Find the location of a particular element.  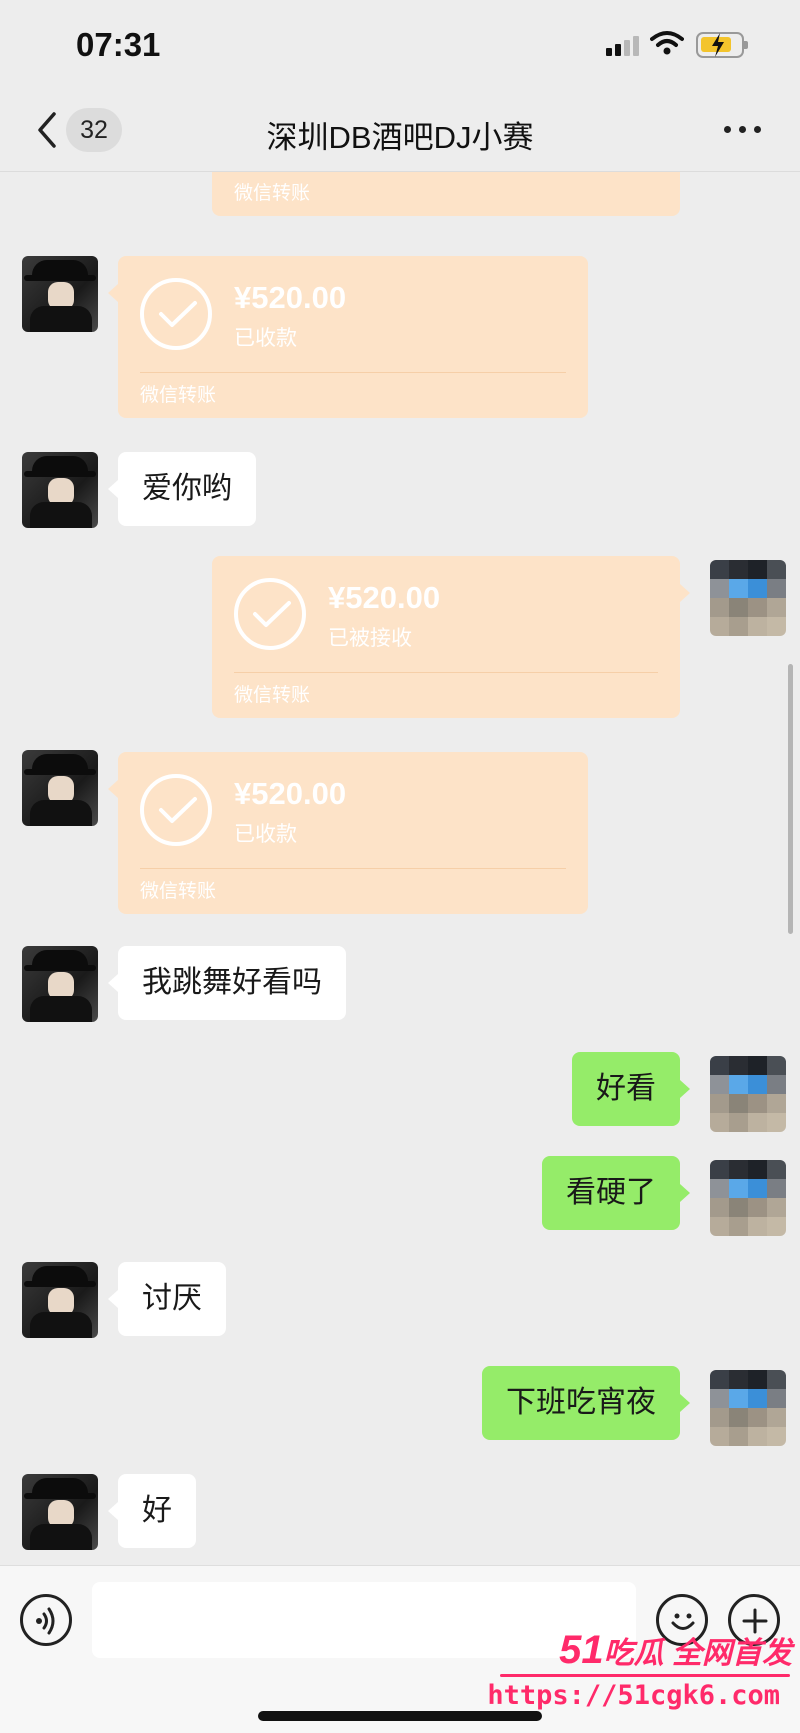

message-bubble: 看硬了 is located at coordinates (616, 1193).